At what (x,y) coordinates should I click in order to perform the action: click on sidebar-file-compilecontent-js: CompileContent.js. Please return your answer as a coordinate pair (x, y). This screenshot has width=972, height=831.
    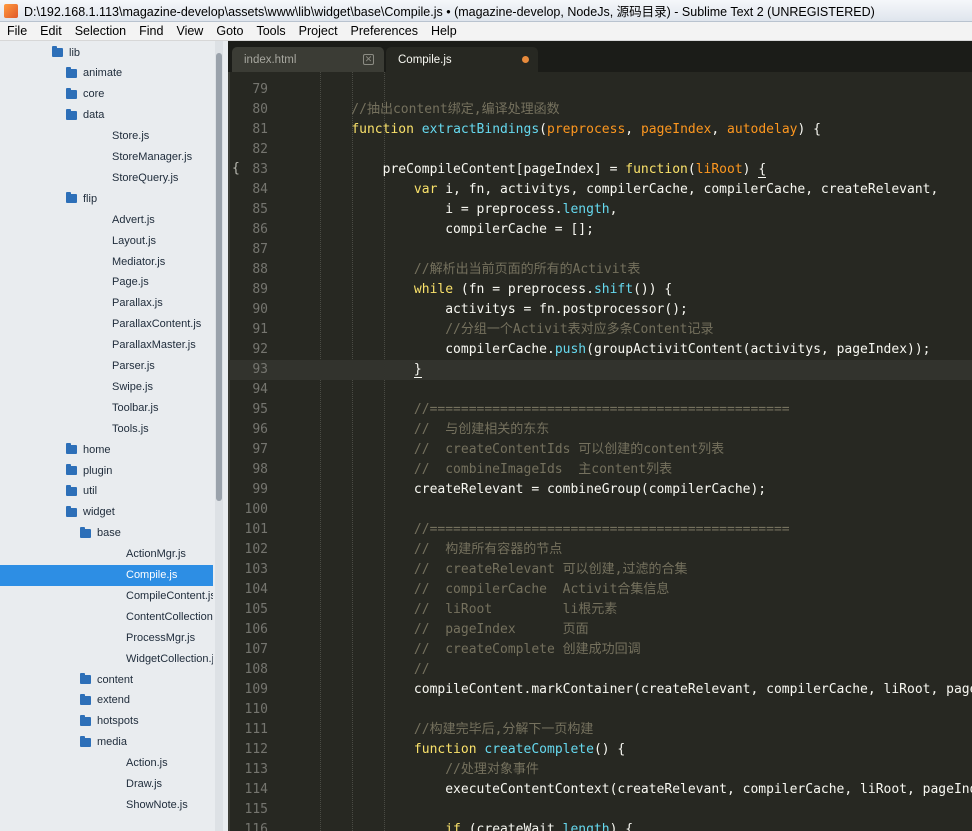
    Looking at the image, I should click on (106, 595).